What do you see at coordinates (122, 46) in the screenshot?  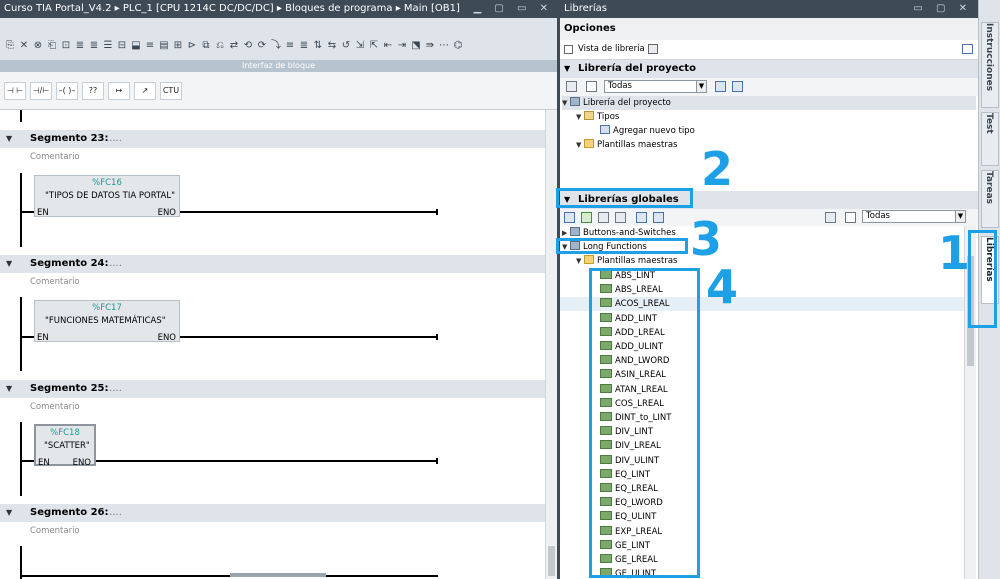 I see `toolbar-button-icon: ⊟` at bounding box center [122, 46].